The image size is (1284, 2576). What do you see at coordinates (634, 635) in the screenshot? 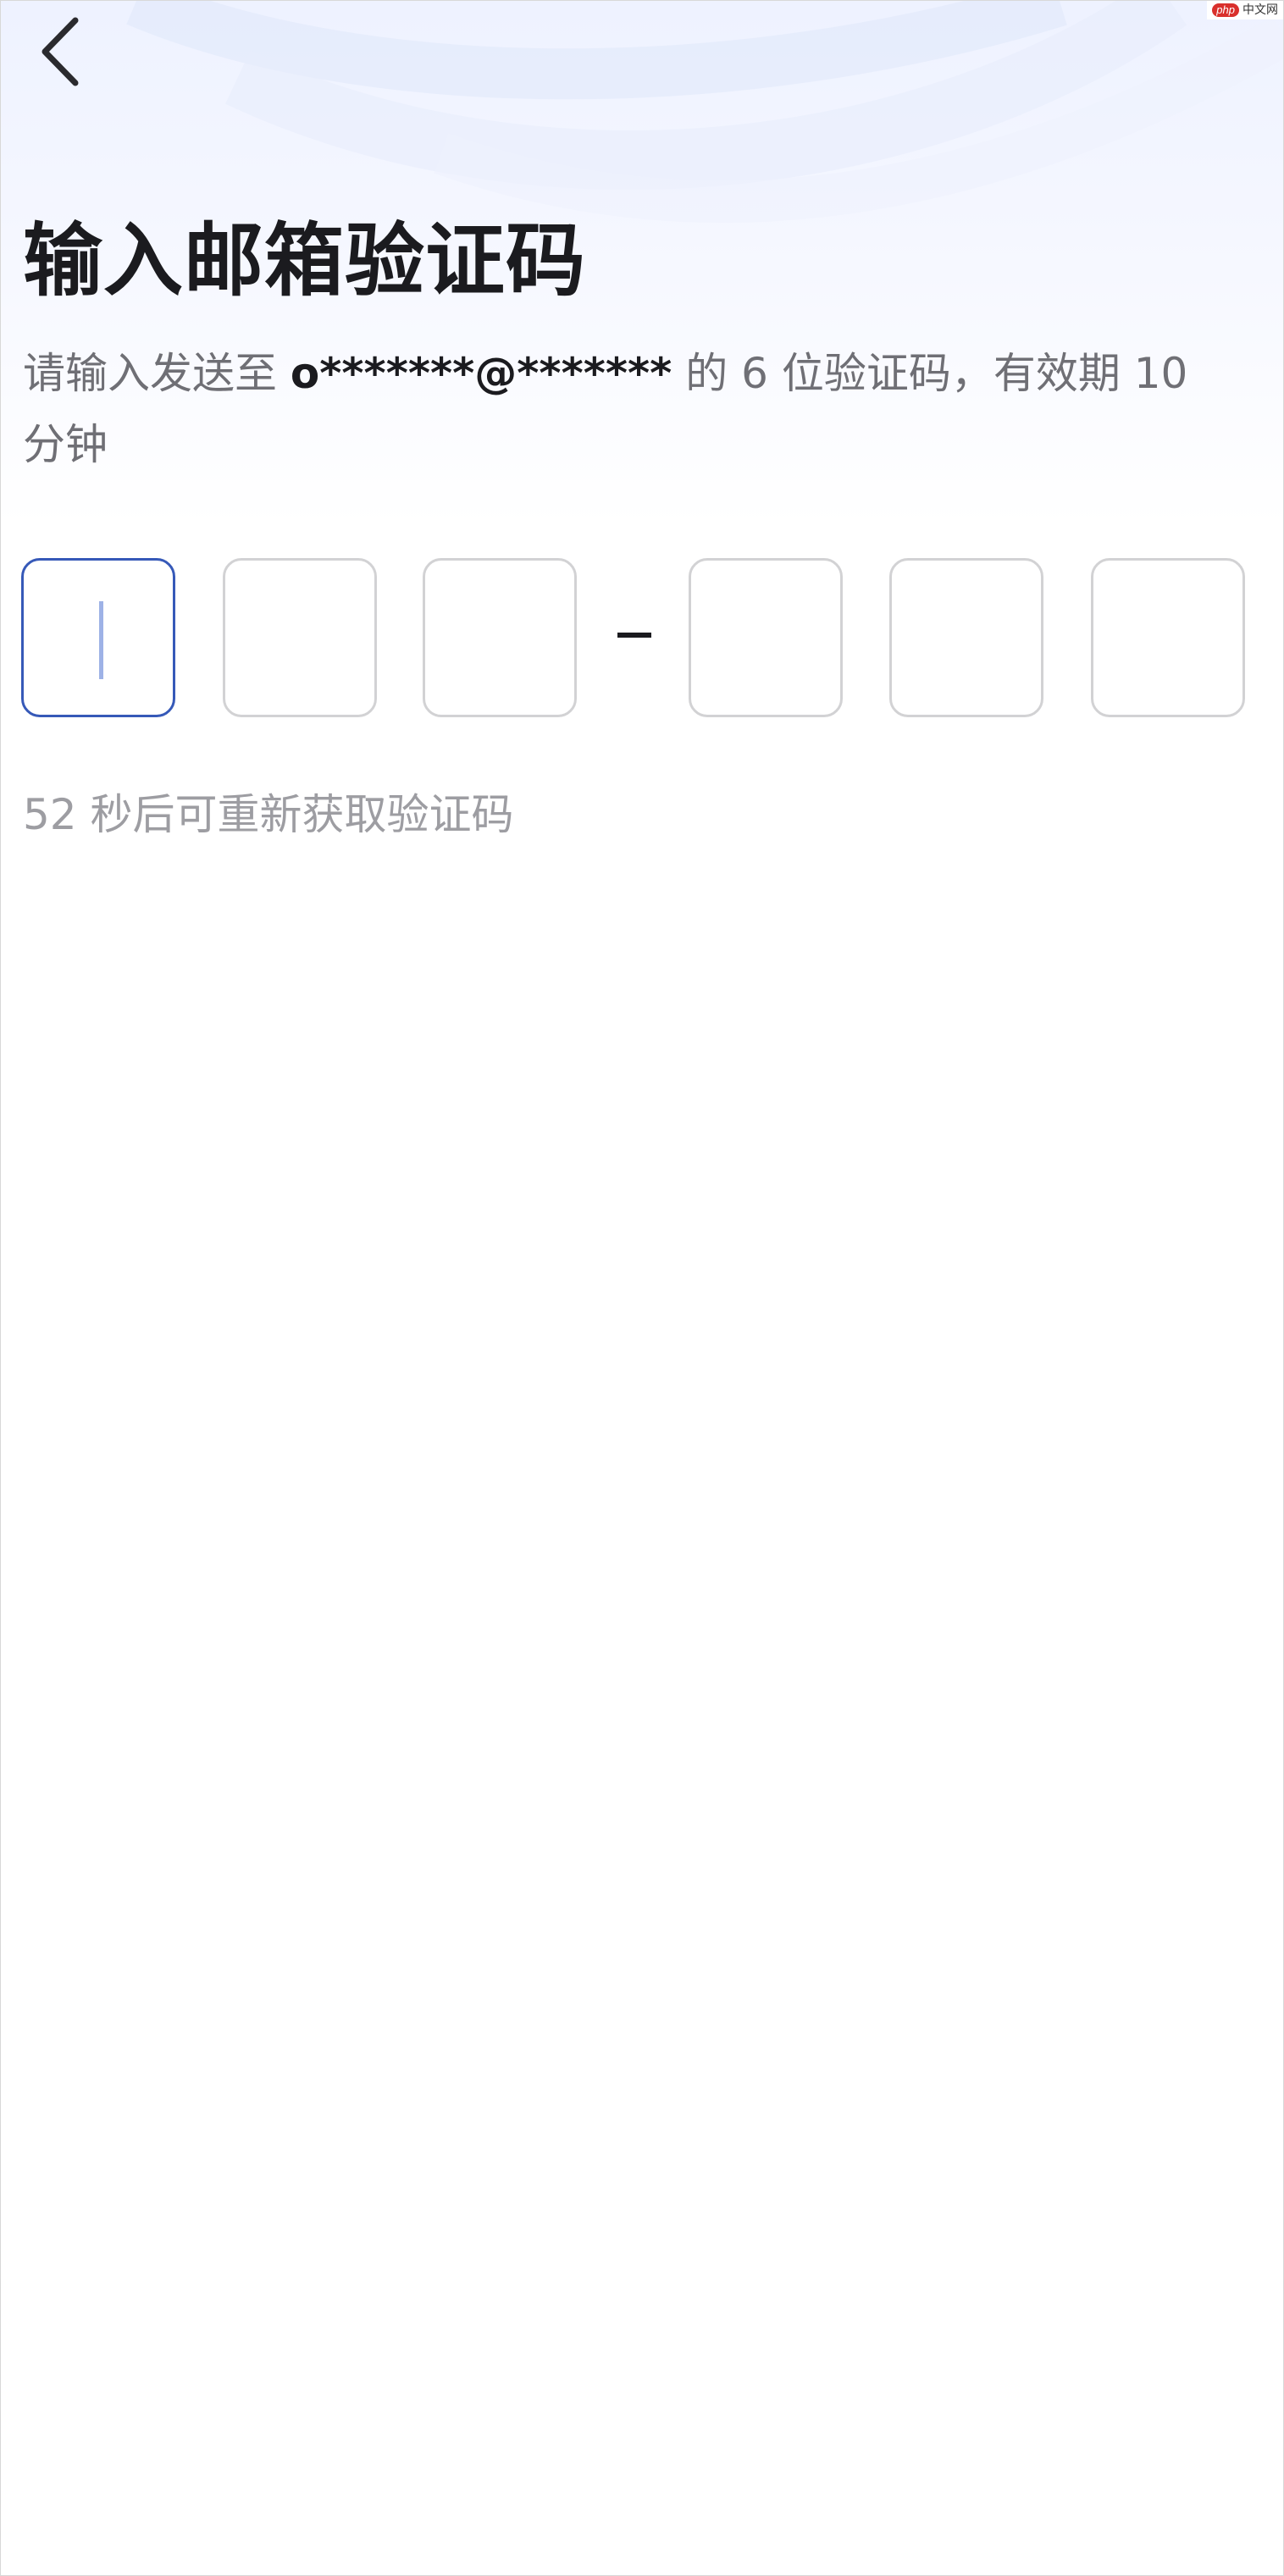
I see `code-separator` at bounding box center [634, 635].